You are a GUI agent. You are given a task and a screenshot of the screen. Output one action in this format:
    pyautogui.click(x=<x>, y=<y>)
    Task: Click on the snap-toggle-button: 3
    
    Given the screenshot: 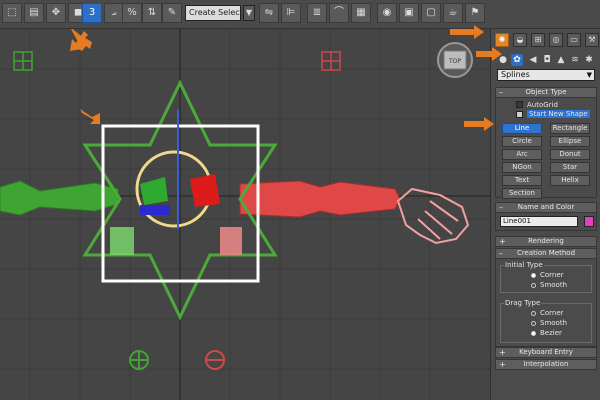 What is the action you would take?
    pyautogui.click(x=92, y=13)
    